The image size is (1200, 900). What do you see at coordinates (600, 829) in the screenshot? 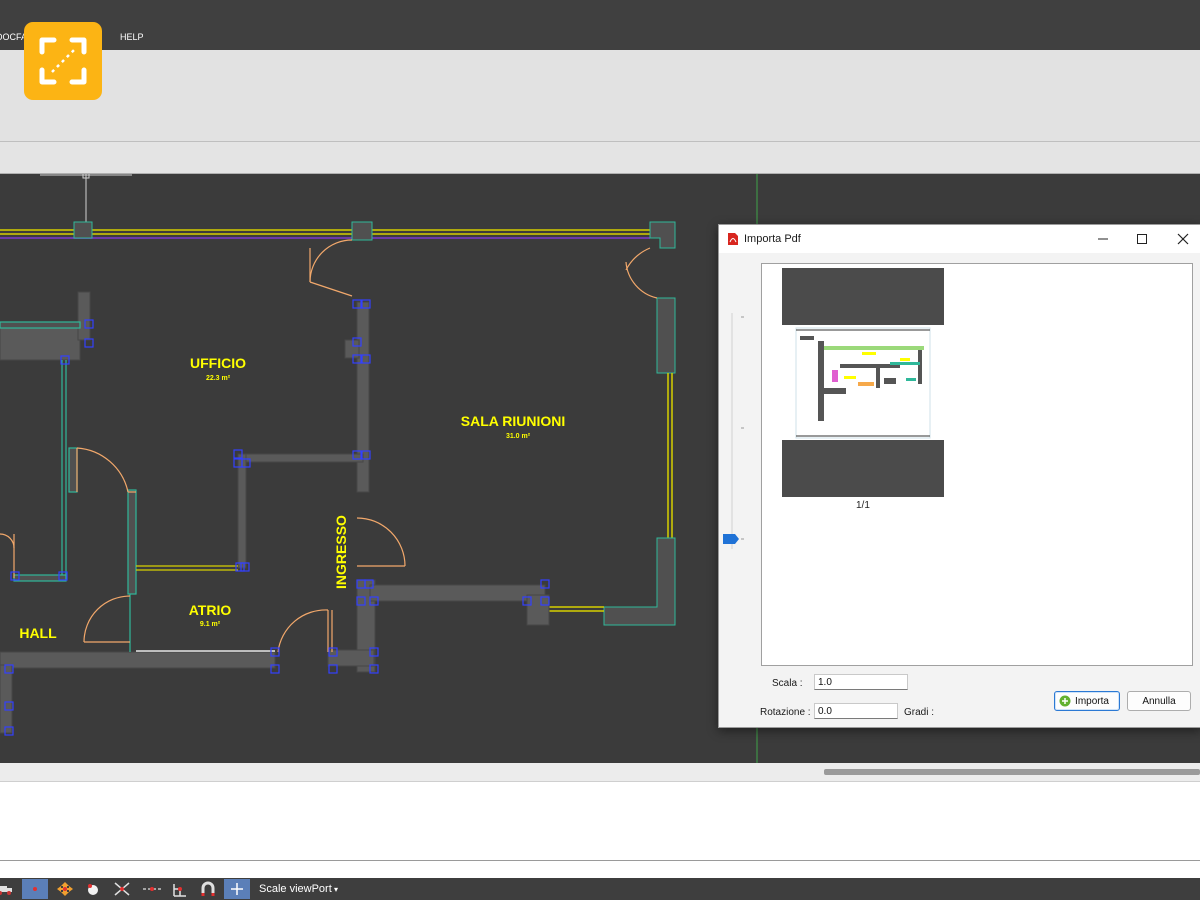
I see `command-line-area` at bounding box center [600, 829].